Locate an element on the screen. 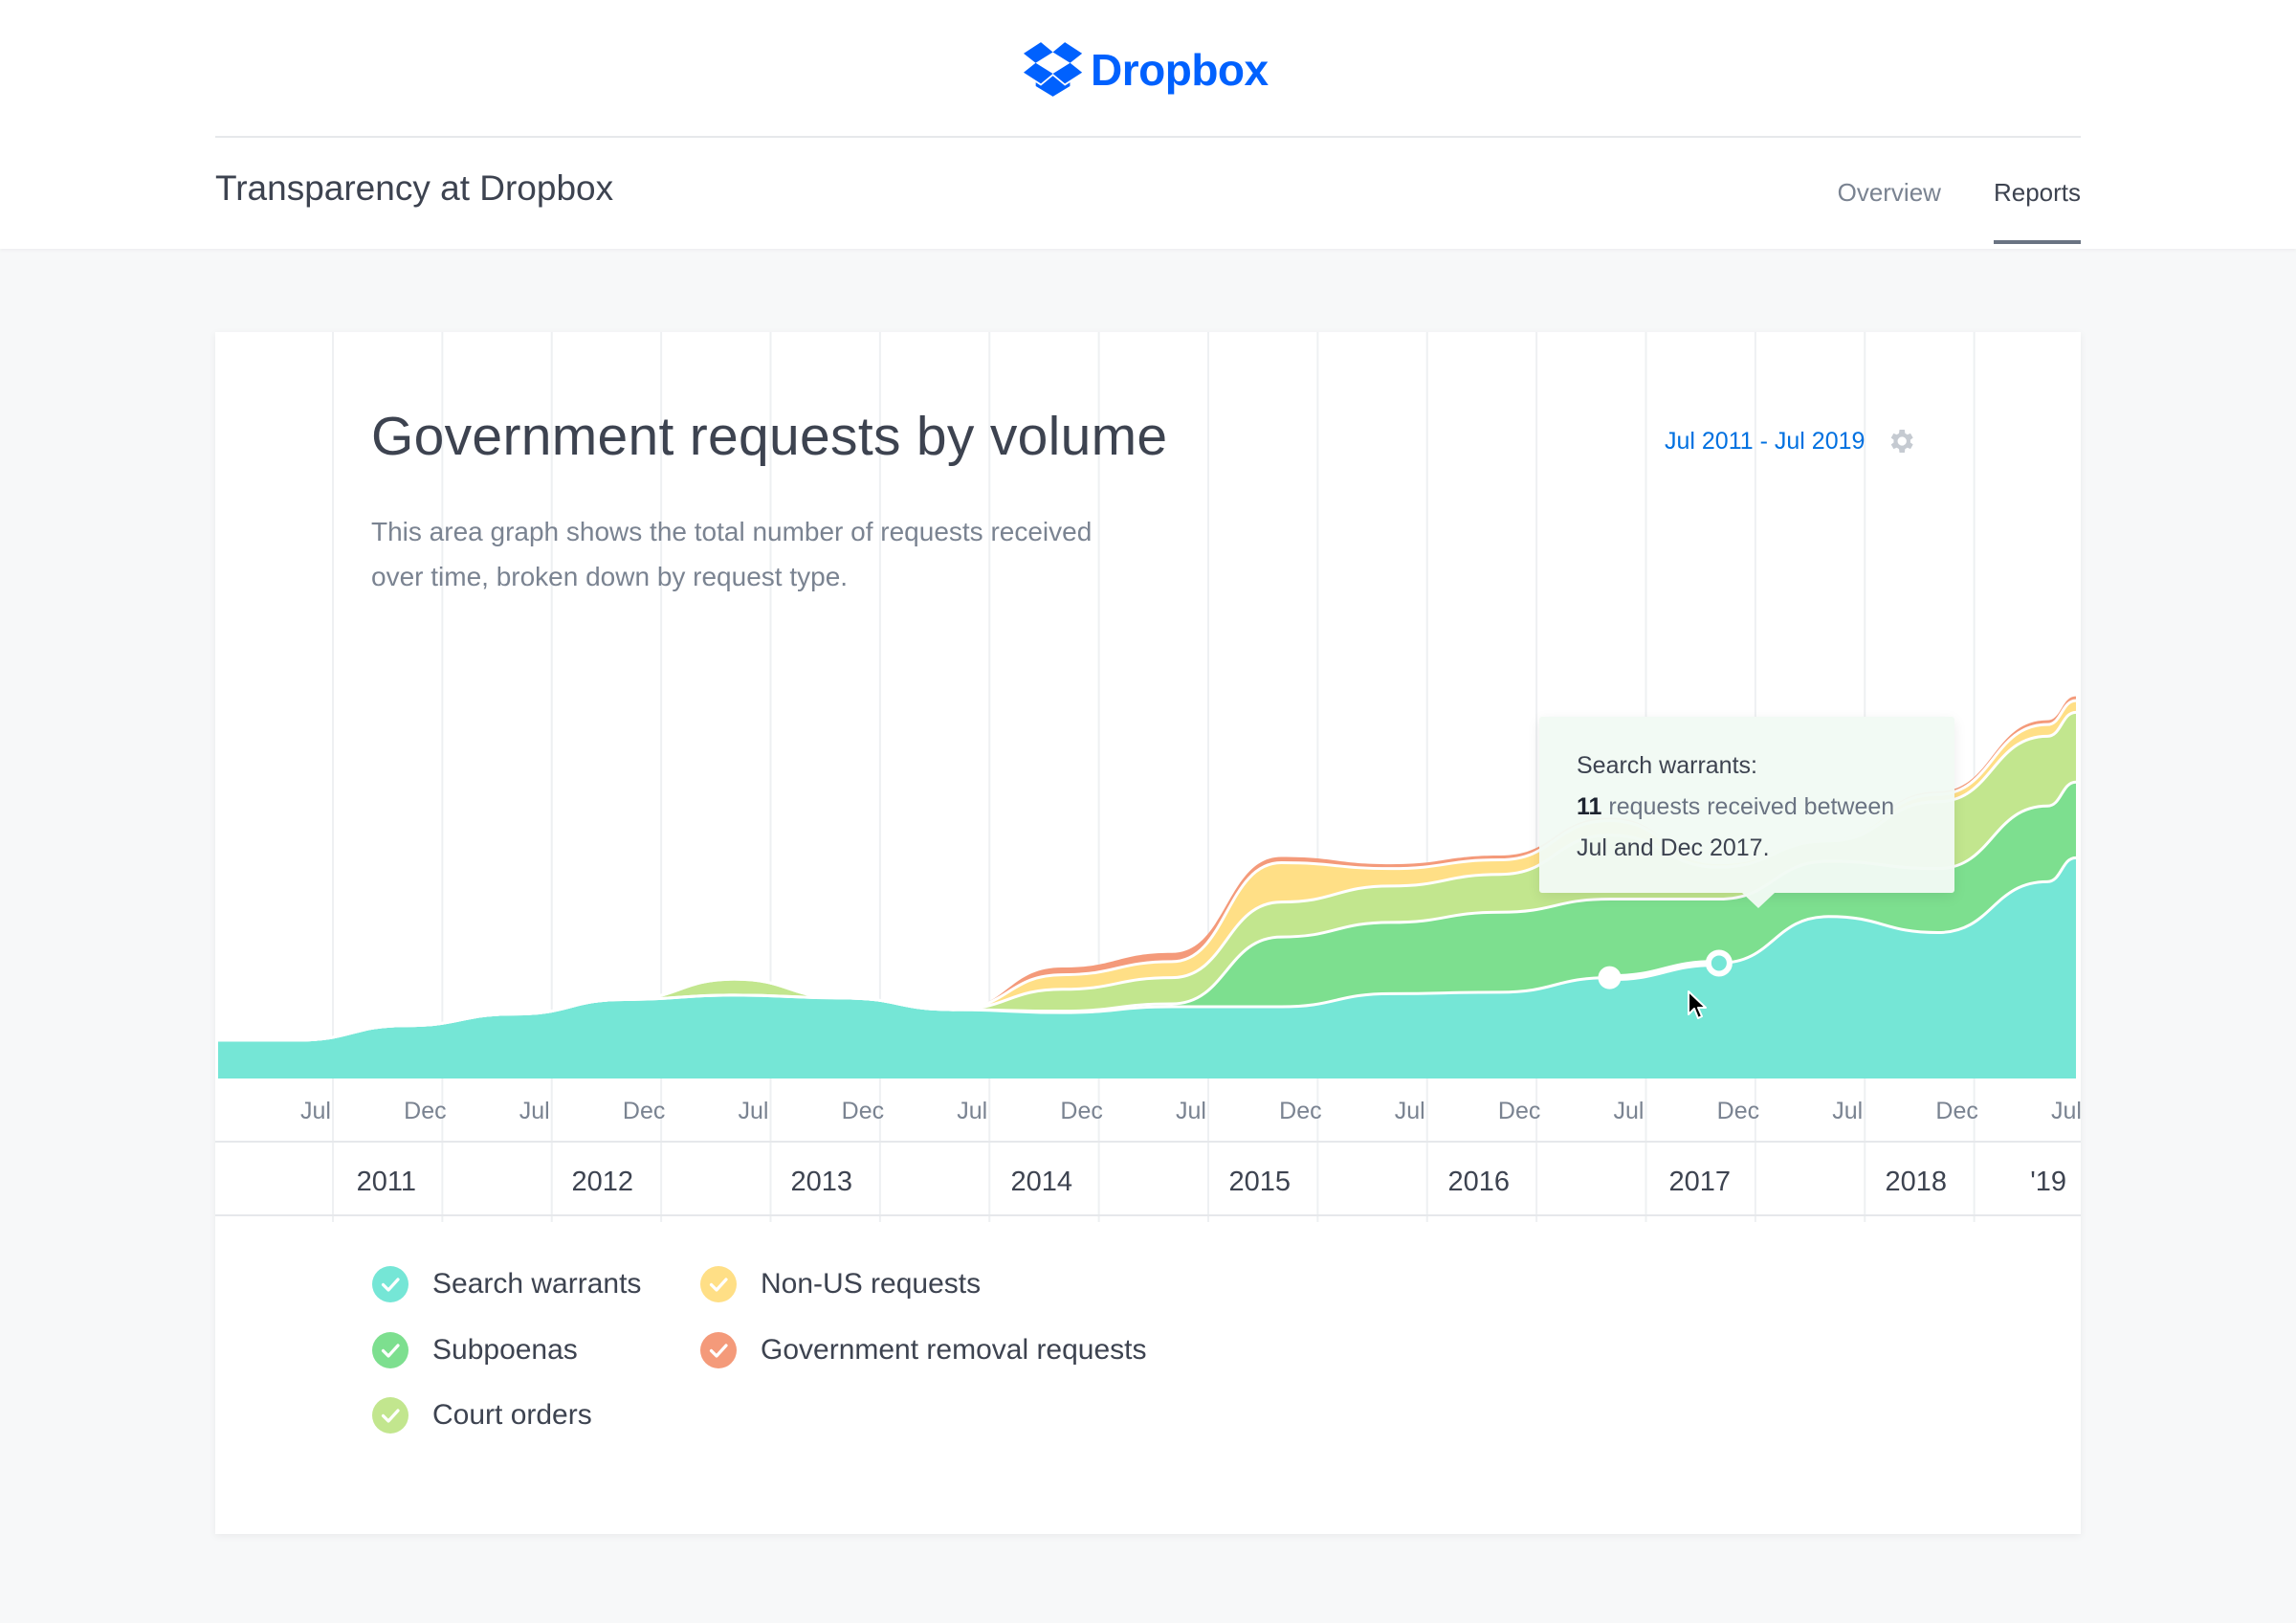 This screenshot has width=2296, height=1623. site-title: Transparency at Dropbox is located at coordinates (414, 188).